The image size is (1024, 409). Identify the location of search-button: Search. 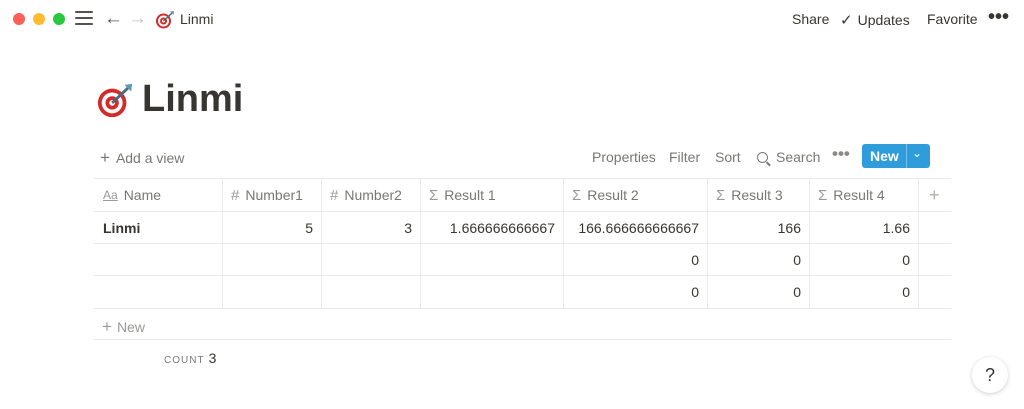
(788, 157).